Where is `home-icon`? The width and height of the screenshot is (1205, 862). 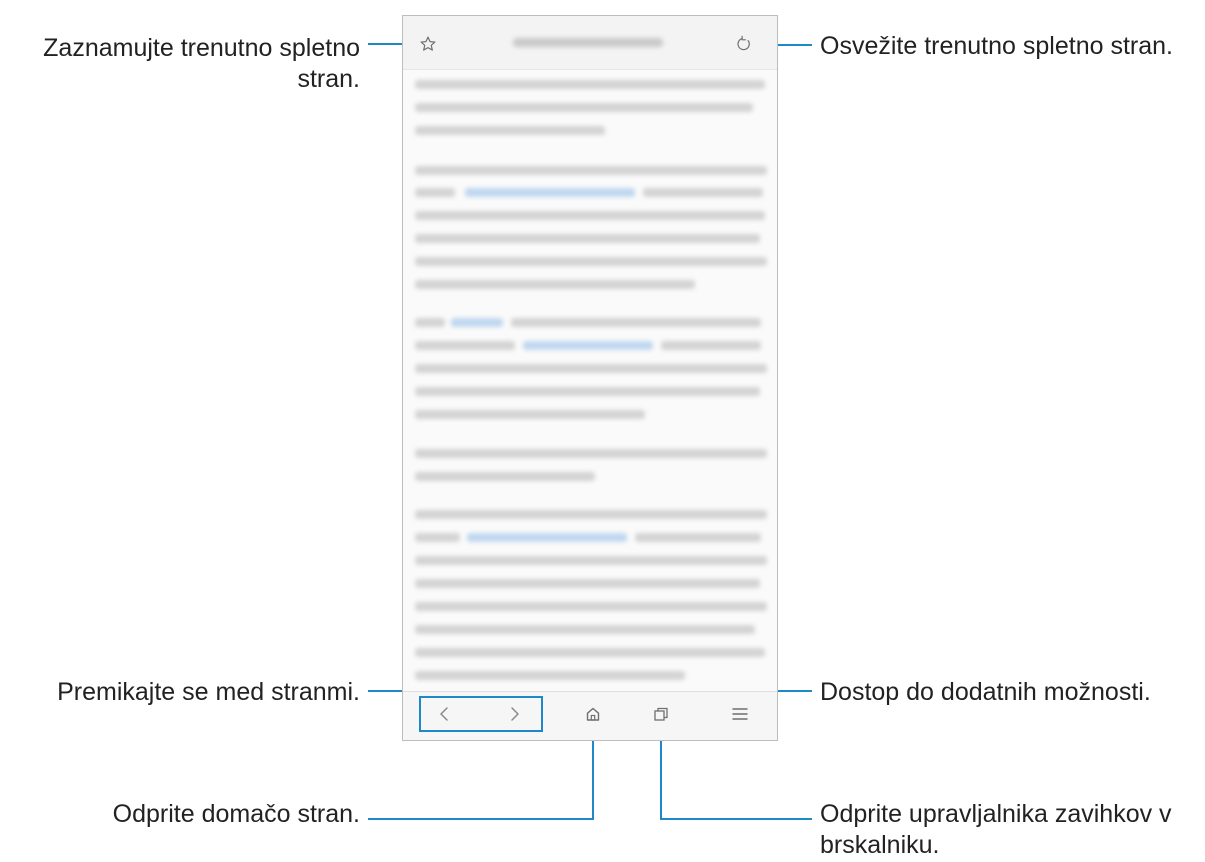
home-icon is located at coordinates (593, 714).